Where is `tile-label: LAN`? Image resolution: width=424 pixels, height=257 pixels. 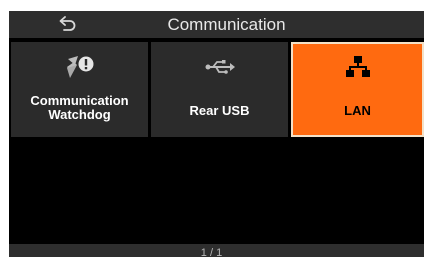 tile-label: LAN is located at coordinates (357, 110).